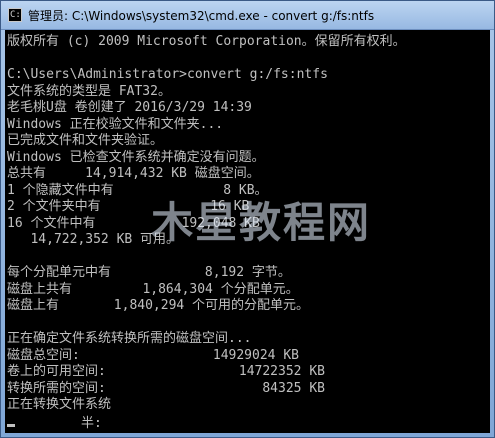 The width and height of the screenshot is (495, 438). Describe the element at coordinates (153, 355) in the screenshot. I see `console-line: 磁盘总空间: 14929024 KB` at that location.